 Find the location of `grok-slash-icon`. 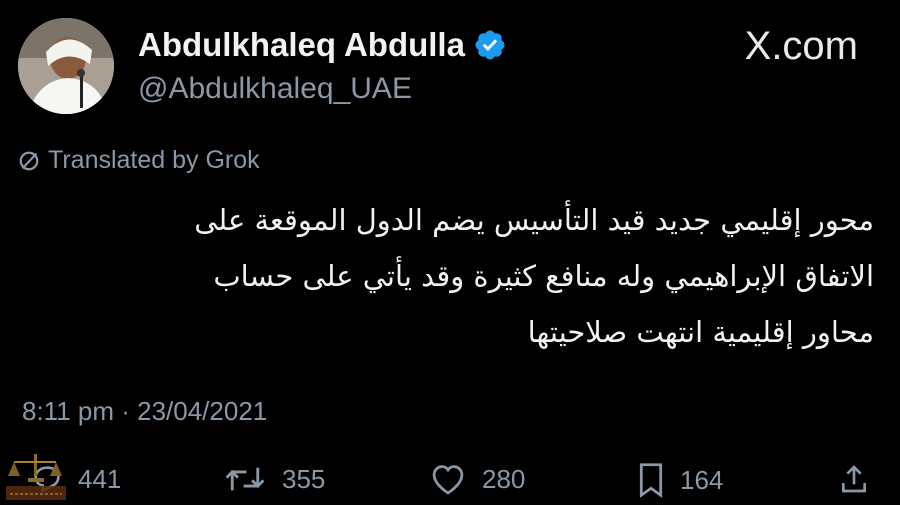

grok-slash-icon is located at coordinates (29, 160).